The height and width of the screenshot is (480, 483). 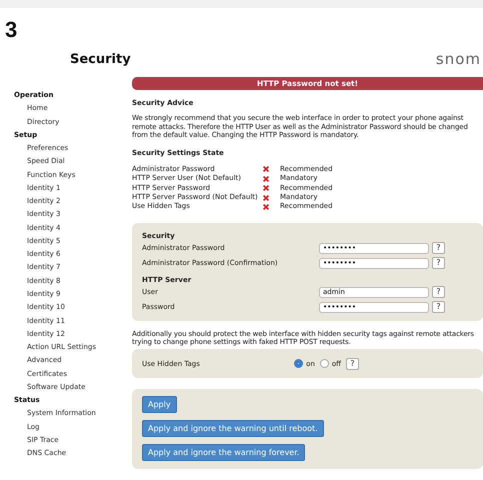 What do you see at coordinates (11, 30) in the screenshot?
I see `page-number: 3` at bounding box center [11, 30].